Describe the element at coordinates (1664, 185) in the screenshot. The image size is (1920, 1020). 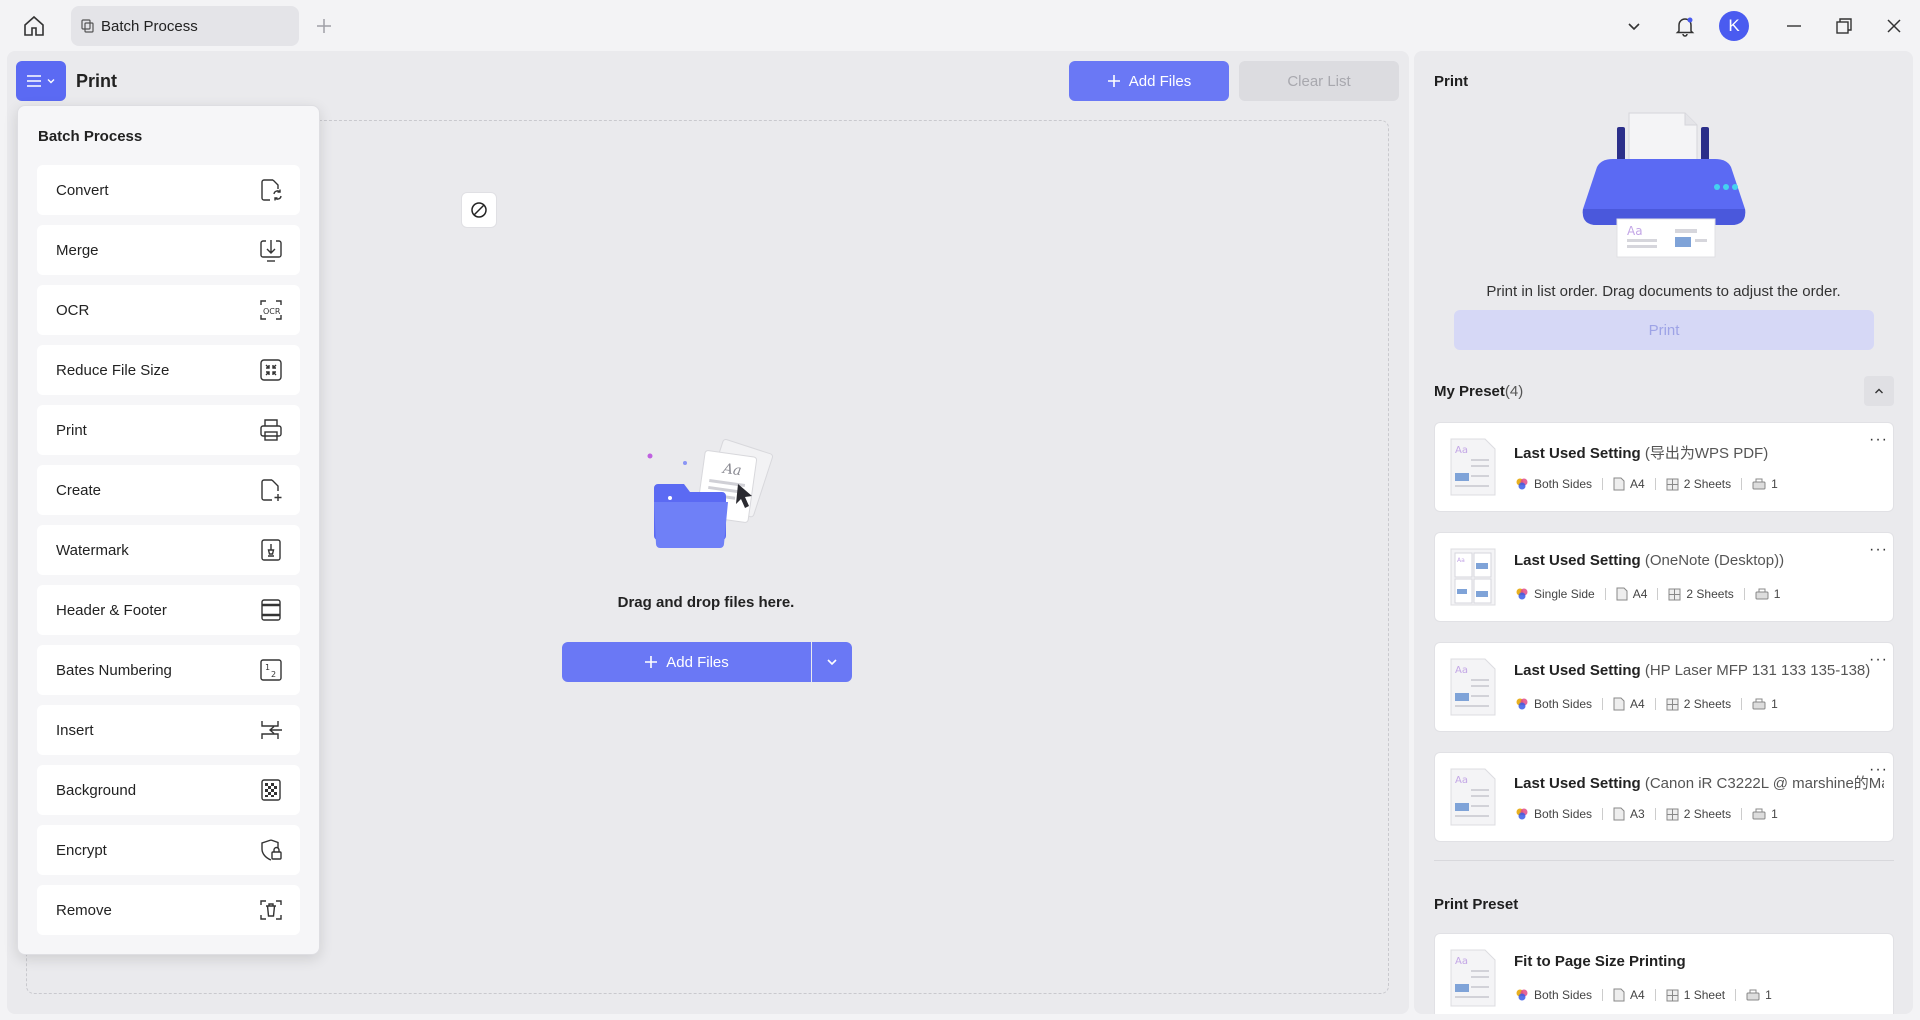
I see `printer-illustration: Aa` at that location.